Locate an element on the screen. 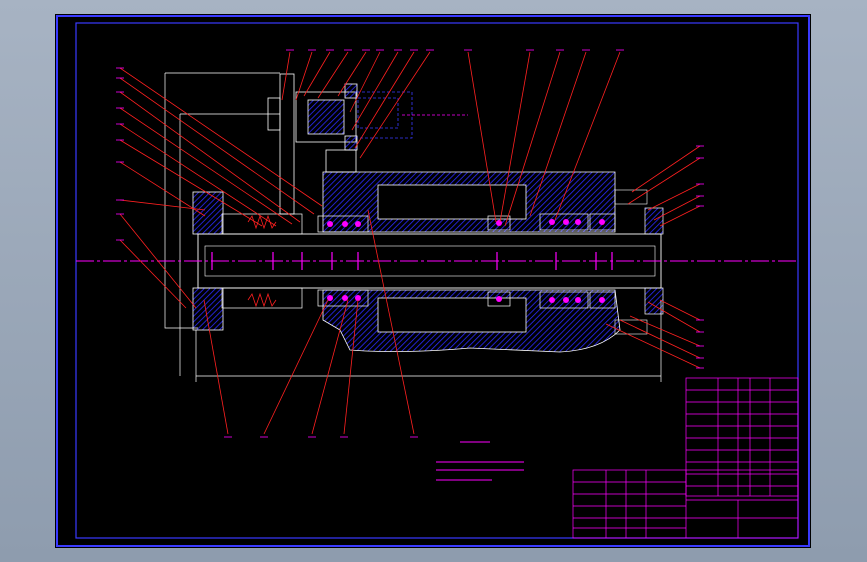 This screenshot has height=562, width=867. technical-notes is located at coordinates (480, 461).